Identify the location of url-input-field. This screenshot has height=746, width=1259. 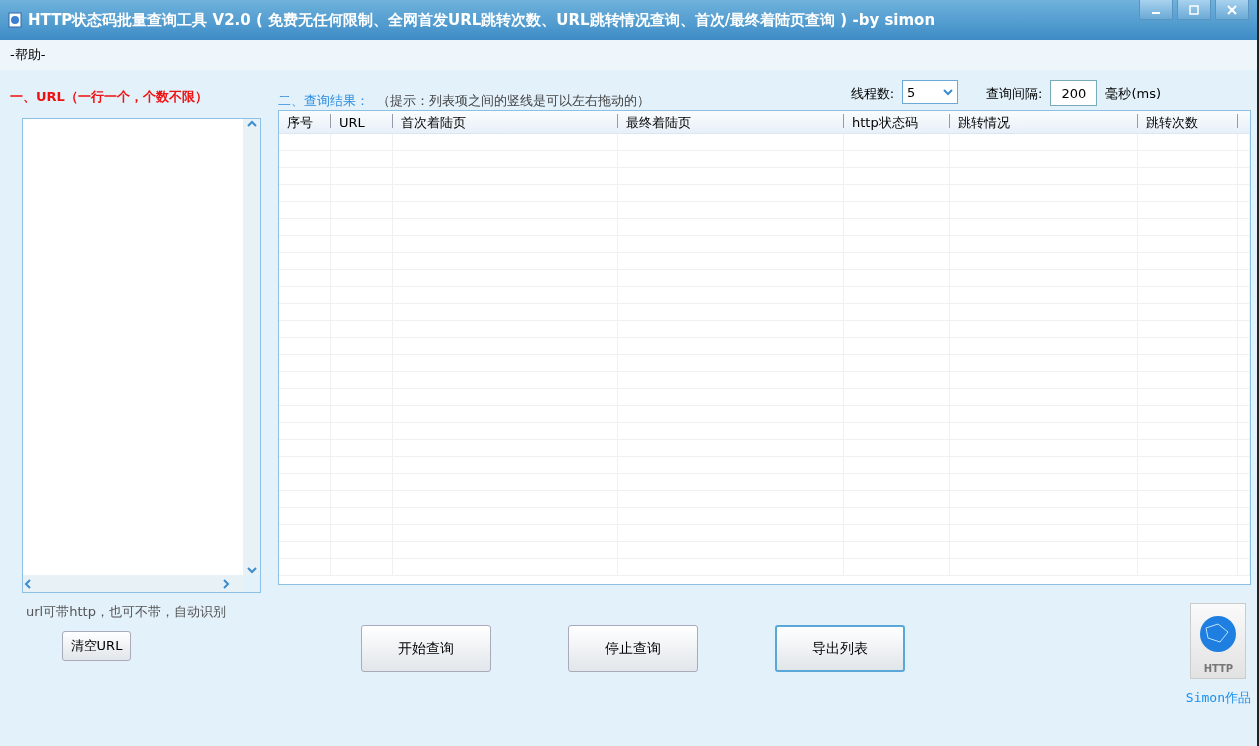
(141, 355).